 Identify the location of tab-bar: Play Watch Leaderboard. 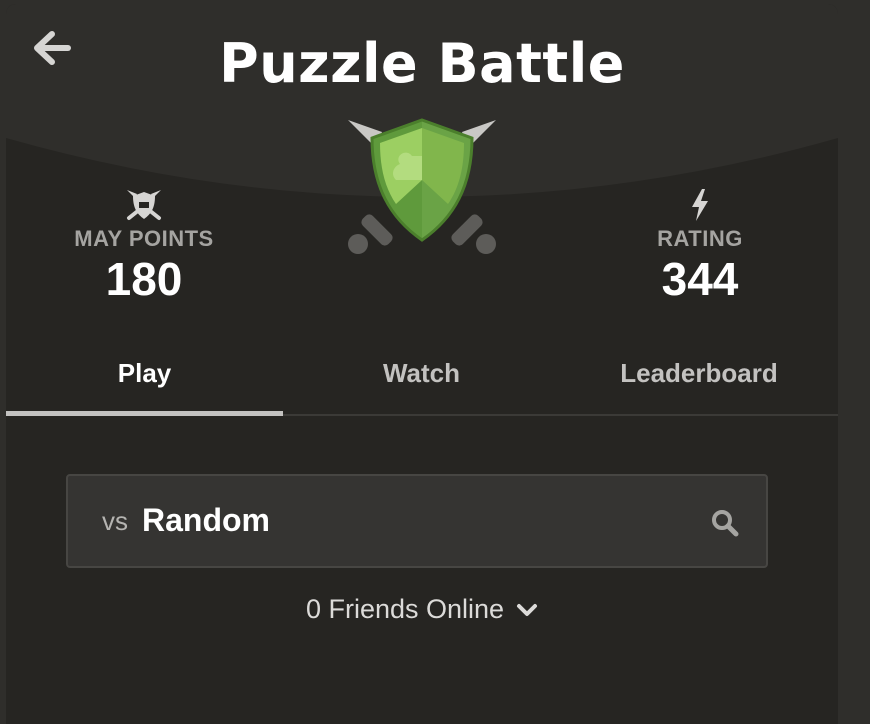
(422, 375).